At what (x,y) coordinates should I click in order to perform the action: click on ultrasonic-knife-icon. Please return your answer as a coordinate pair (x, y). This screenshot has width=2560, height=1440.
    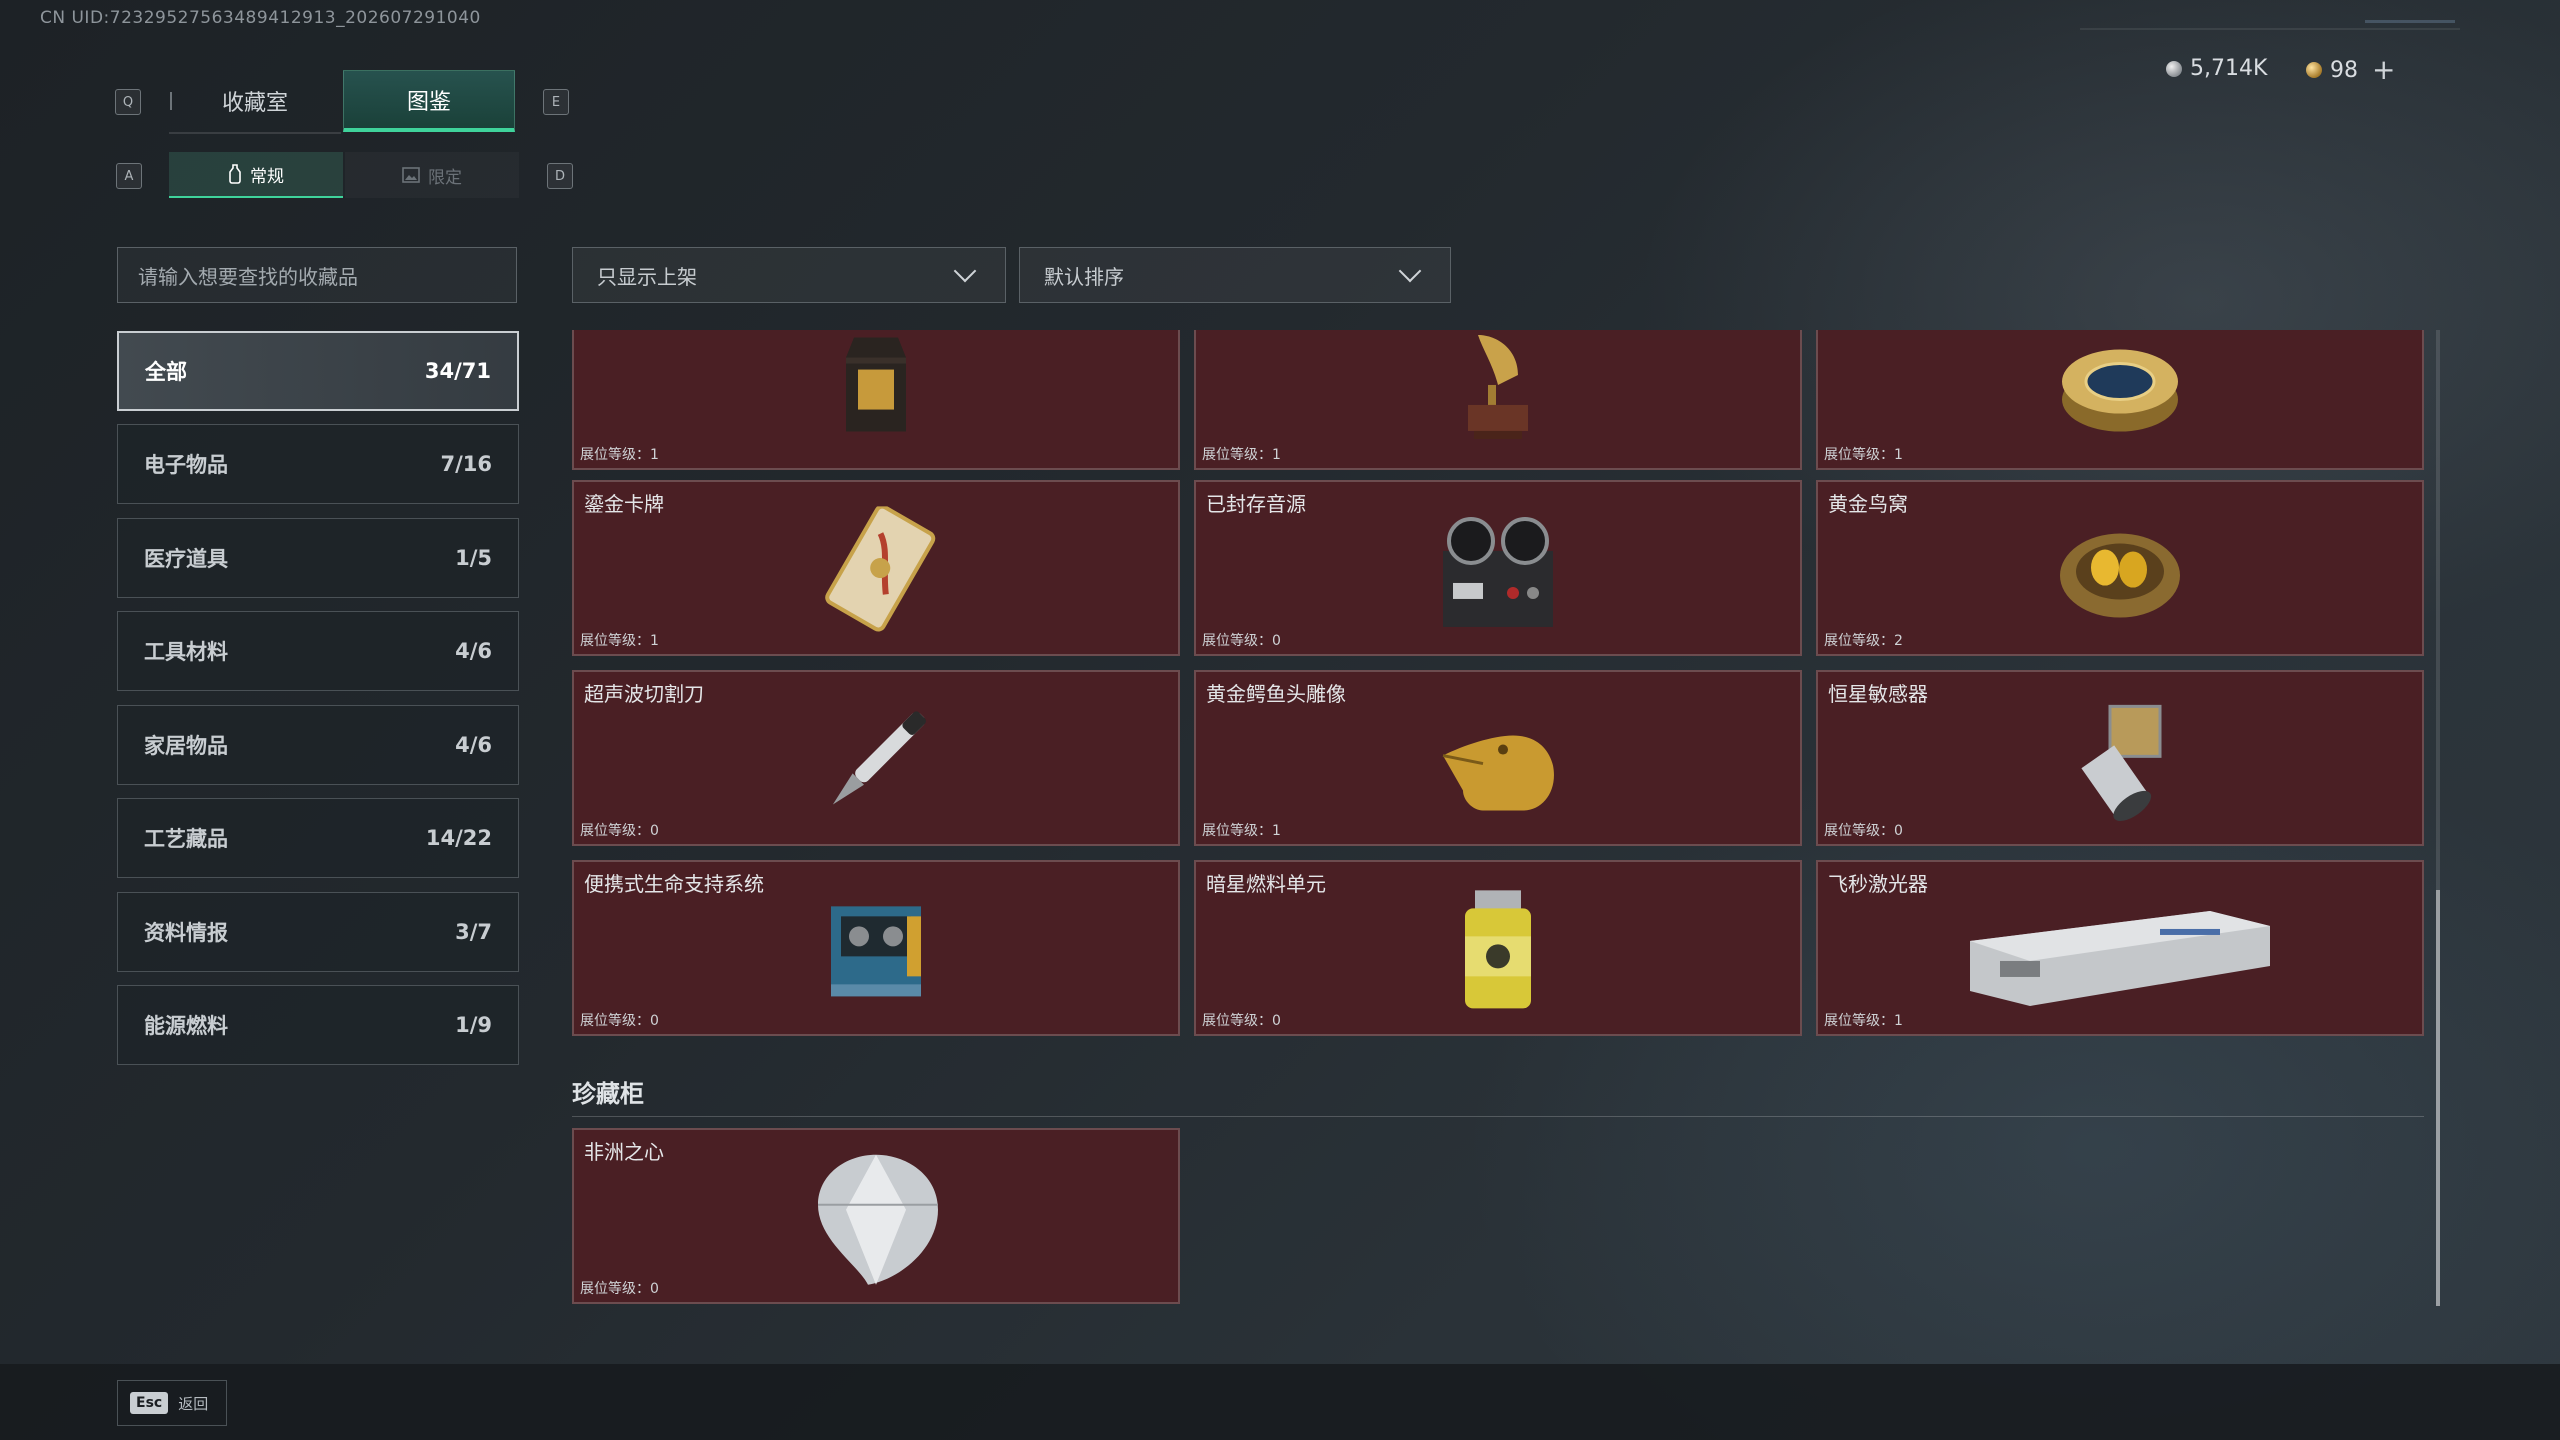
    Looking at the image, I should click on (876, 763).